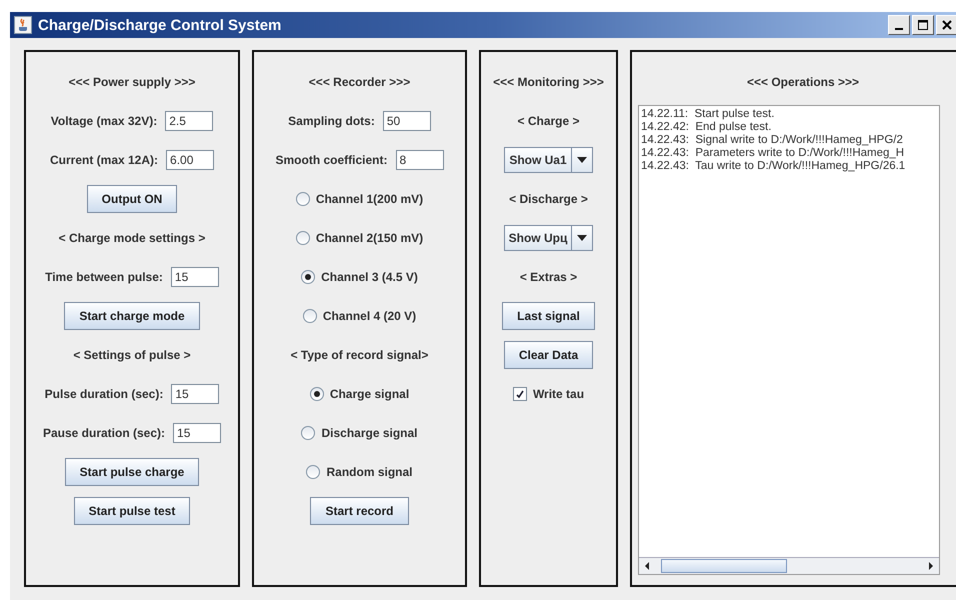 The image size is (956, 600). I want to click on section-heading: < Charge >, so click(548, 121).